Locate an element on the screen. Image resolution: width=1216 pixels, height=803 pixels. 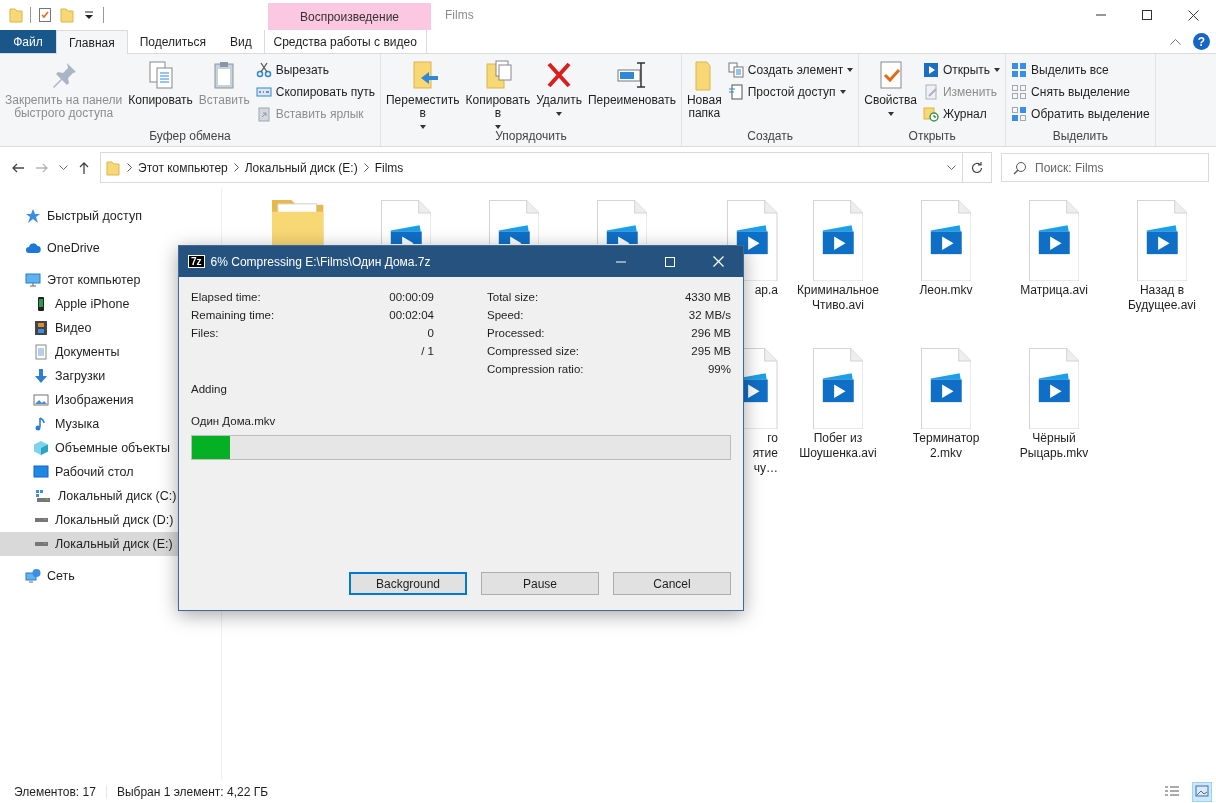
ribbon-button: Создать элемент is located at coordinates (790, 69).